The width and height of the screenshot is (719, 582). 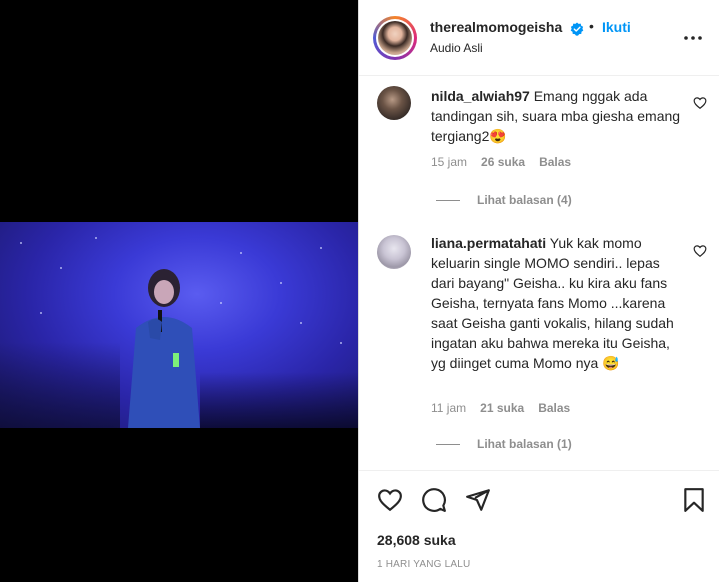 I want to click on heart-icon, so click(x=390, y=500).